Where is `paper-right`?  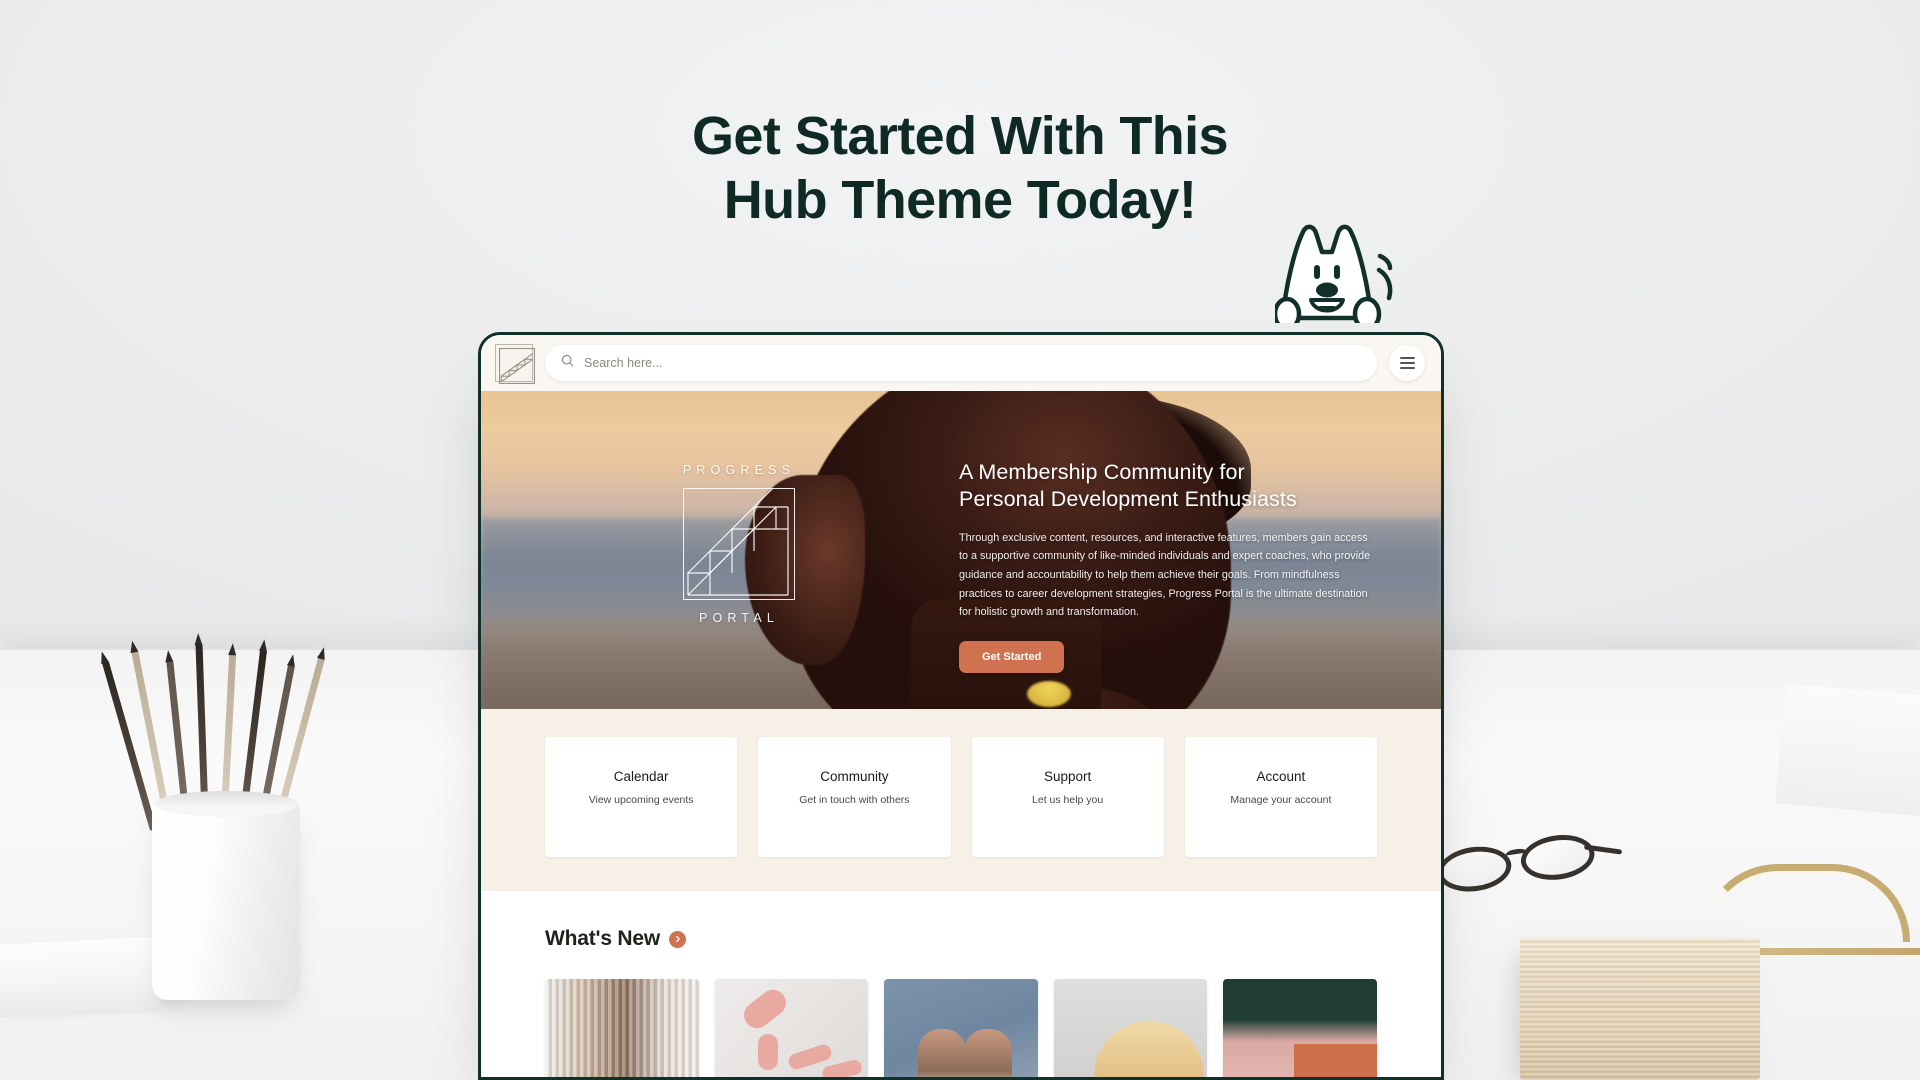
paper-right is located at coordinates (1847, 750).